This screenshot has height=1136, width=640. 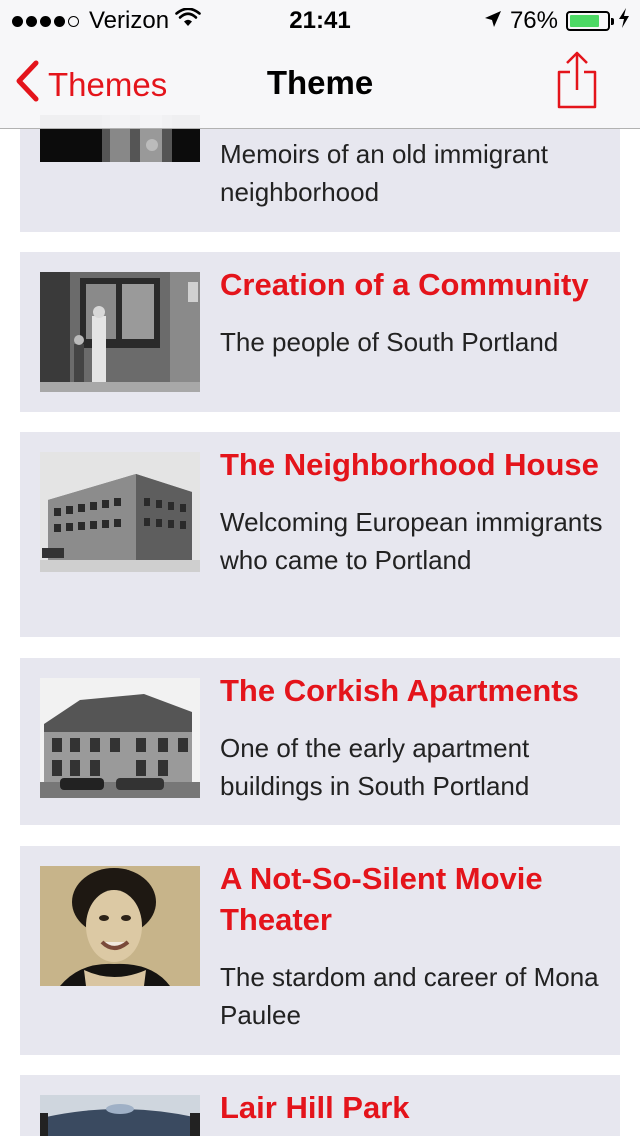 I want to click on location-arrow-icon, so click(x=493, y=21).